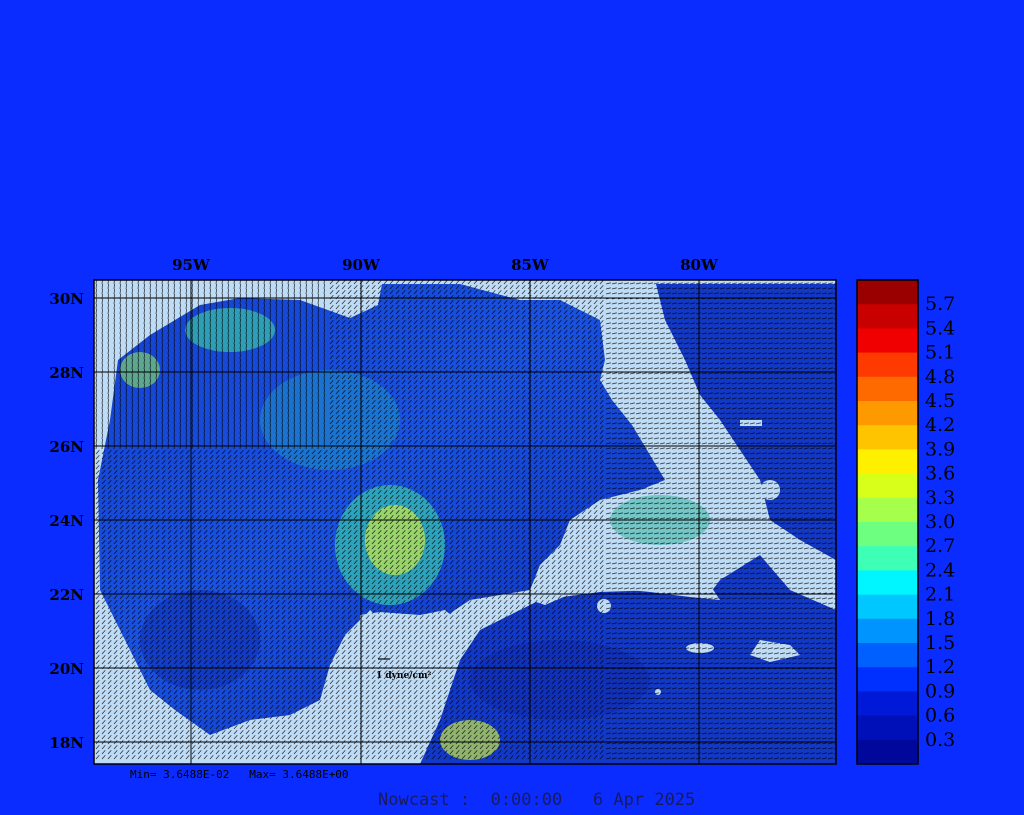 The height and width of the screenshot is (815, 1024). What do you see at coordinates (66, 447) in the screenshot?
I see `lat-label-26: 26N` at bounding box center [66, 447].